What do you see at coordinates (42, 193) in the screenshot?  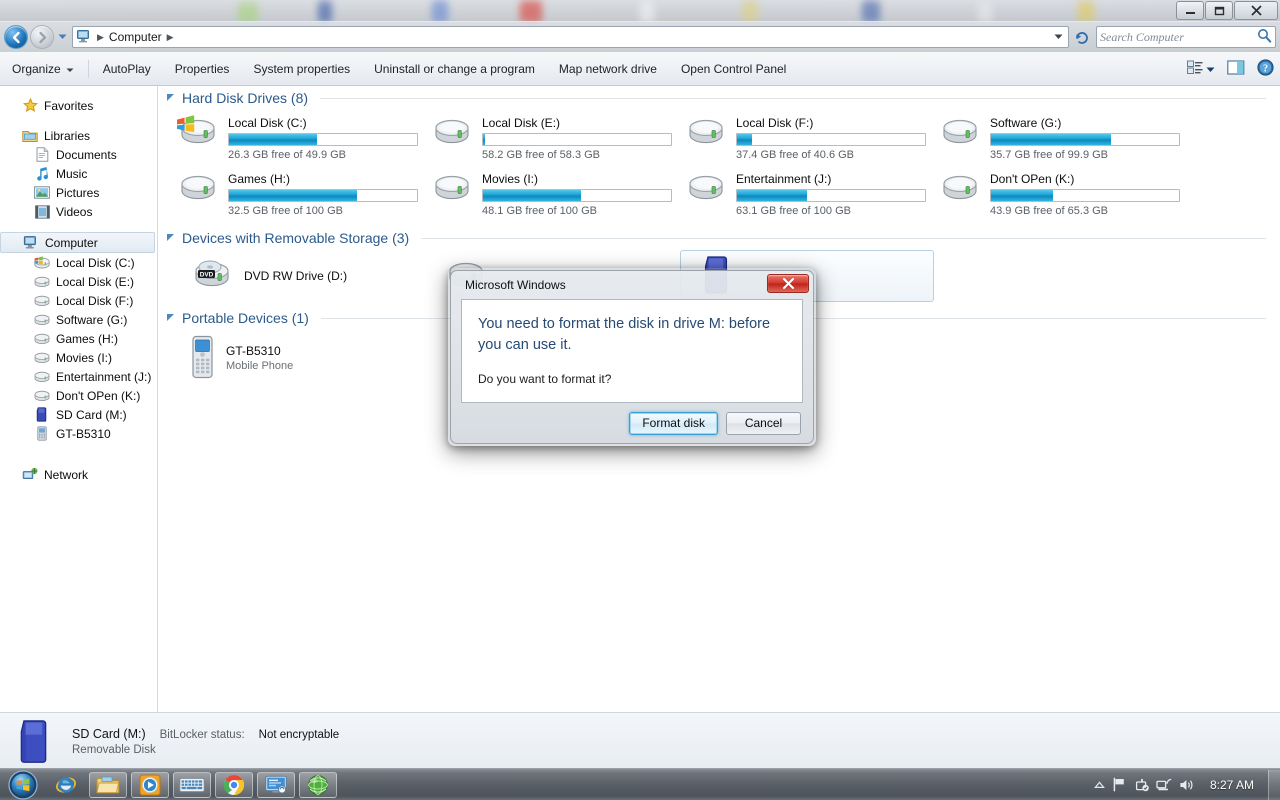 I see `pictures-icon` at bounding box center [42, 193].